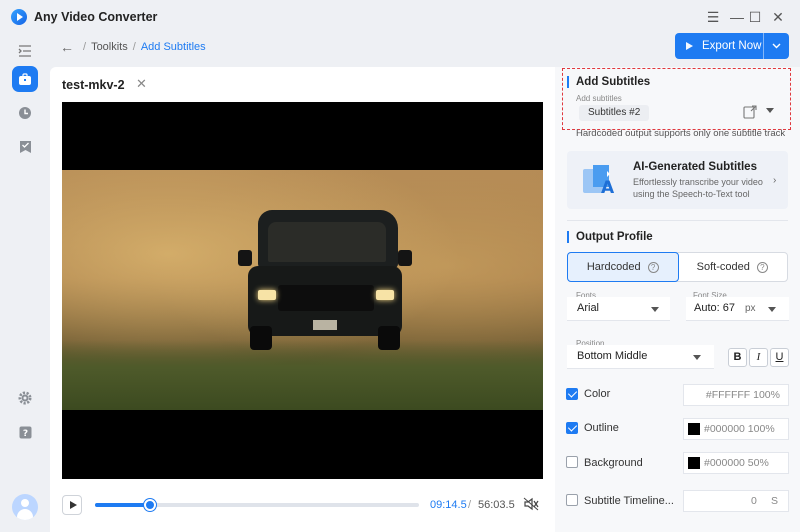 This screenshot has height=532, width=800. What do you see at coordinates (742, 395) in the screenshot?
I see `color-value: #FFFFFF 100%` at bounding box center [742, 395].